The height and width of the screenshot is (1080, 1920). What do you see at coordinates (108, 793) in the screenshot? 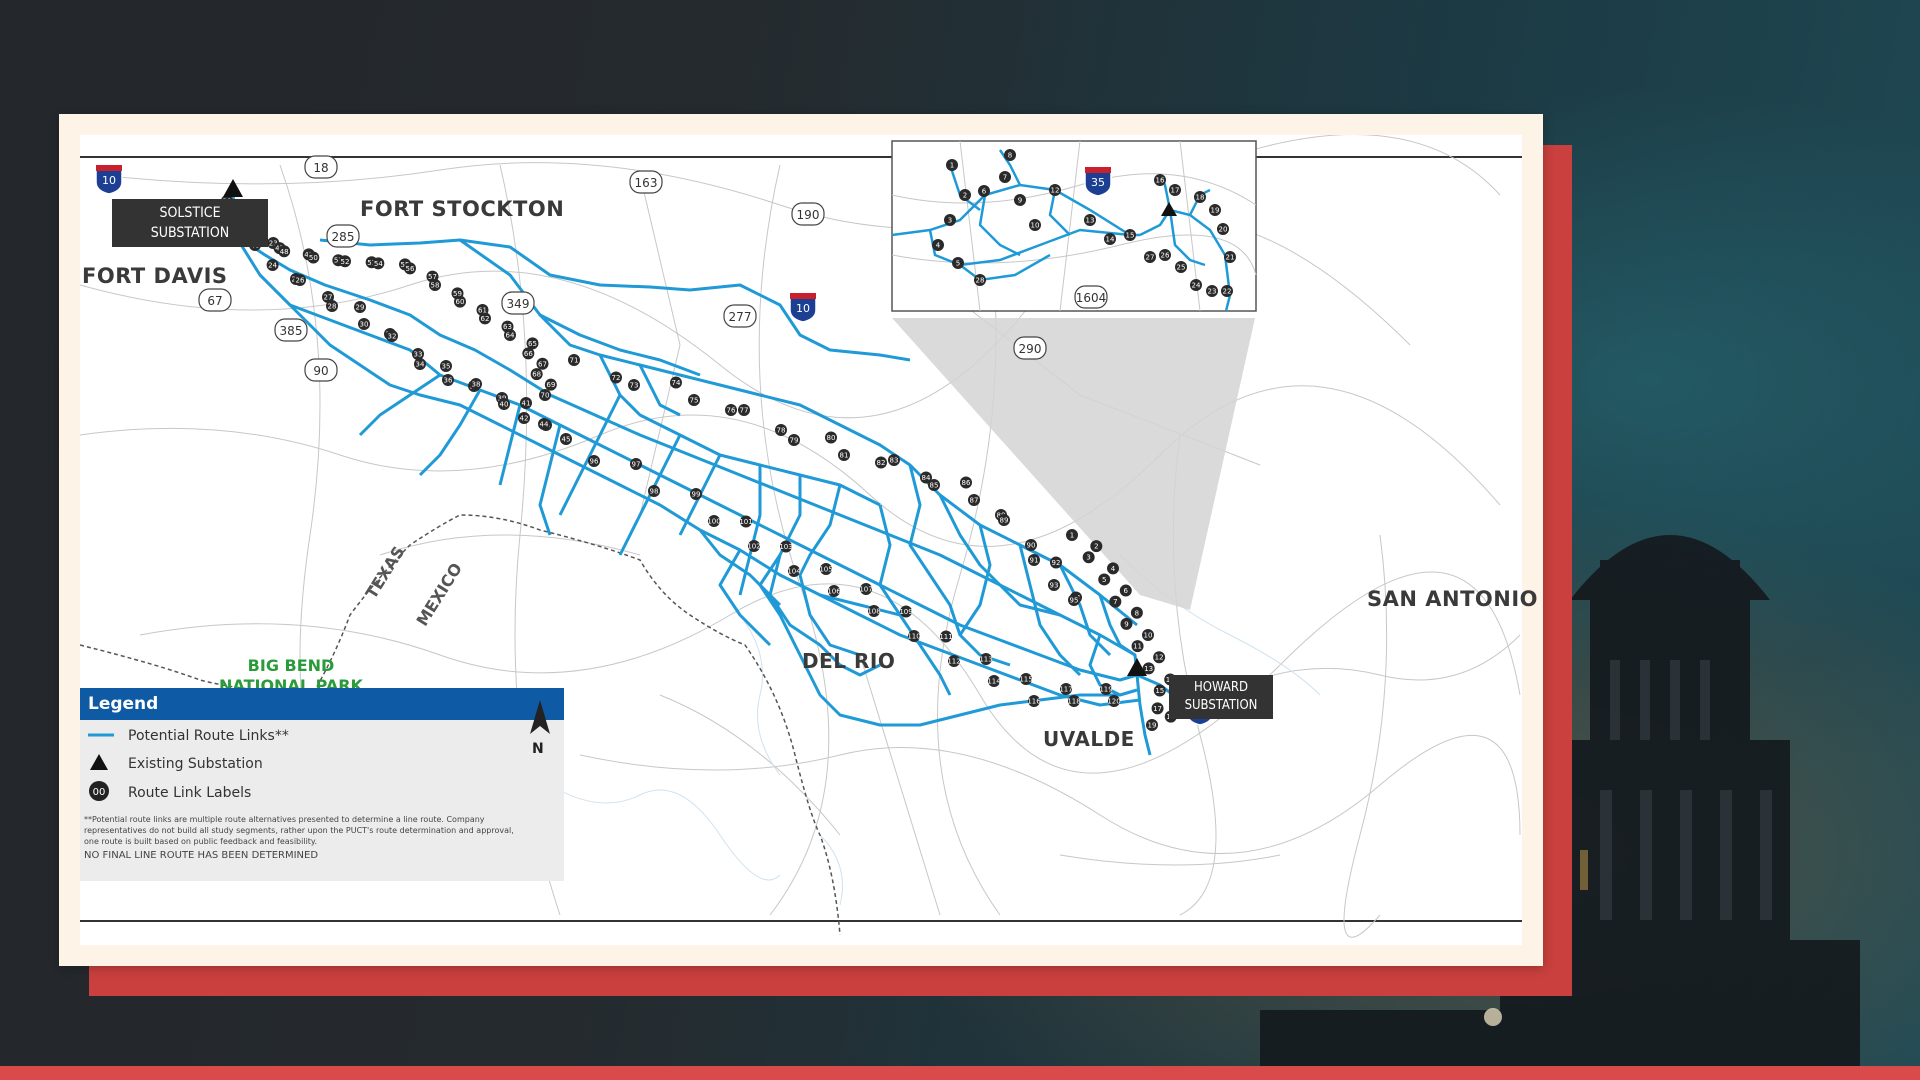
I see `route-label-badge-icon: 00` at bounding box center [108, 793].